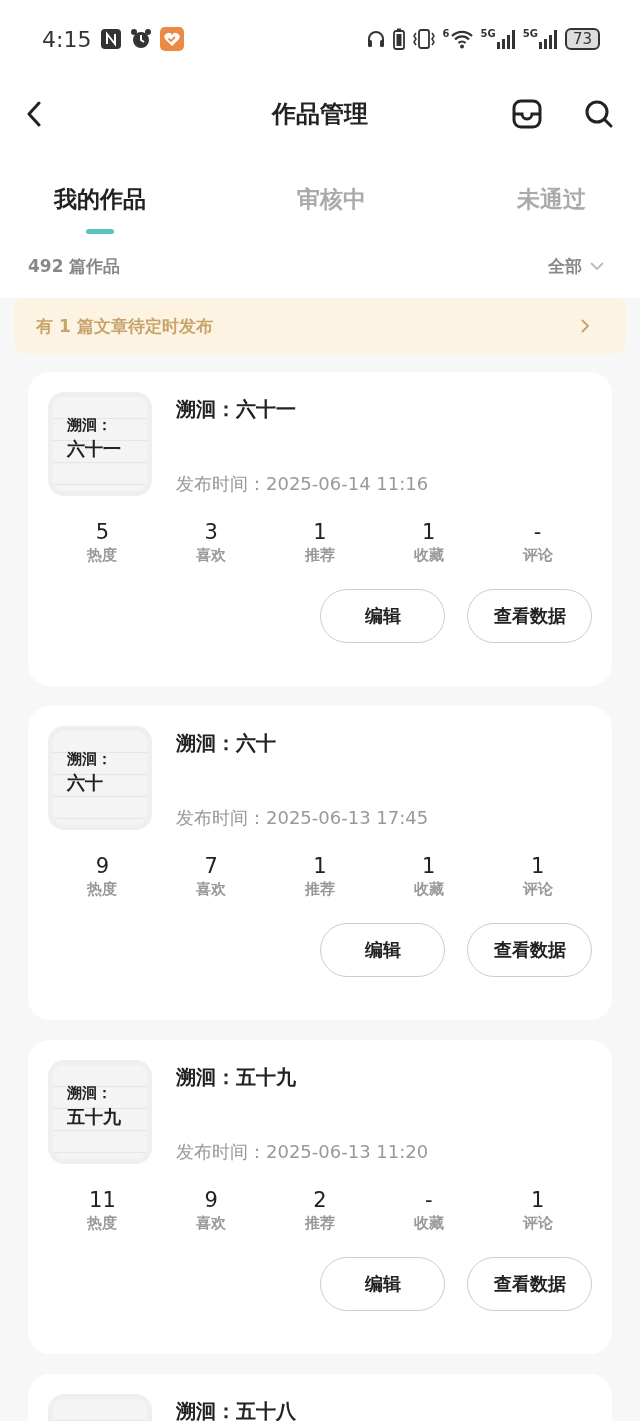  What do you see at coordinates (172, 39) in the screenshot?
I see `heart-app-icon` at bounding box center [172, 39].